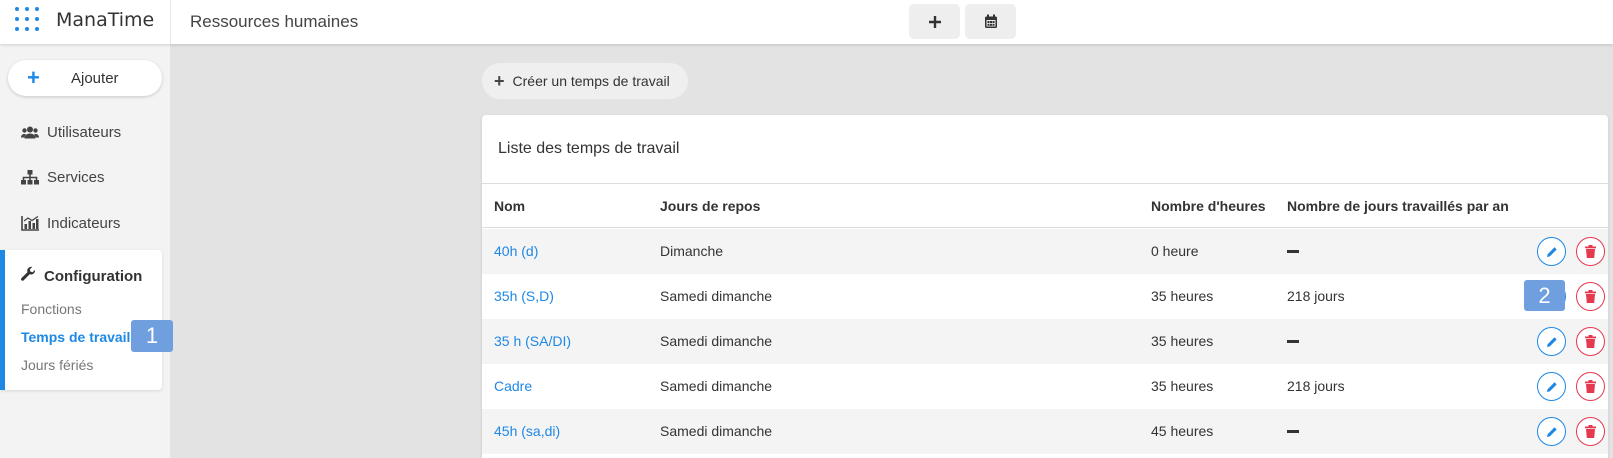 The width and height of the screenshot is (1613, 458). What do you see at coordinates (28, 276) in the screenshot?
I see `wrench-icon` at bounding box center [28, 276].